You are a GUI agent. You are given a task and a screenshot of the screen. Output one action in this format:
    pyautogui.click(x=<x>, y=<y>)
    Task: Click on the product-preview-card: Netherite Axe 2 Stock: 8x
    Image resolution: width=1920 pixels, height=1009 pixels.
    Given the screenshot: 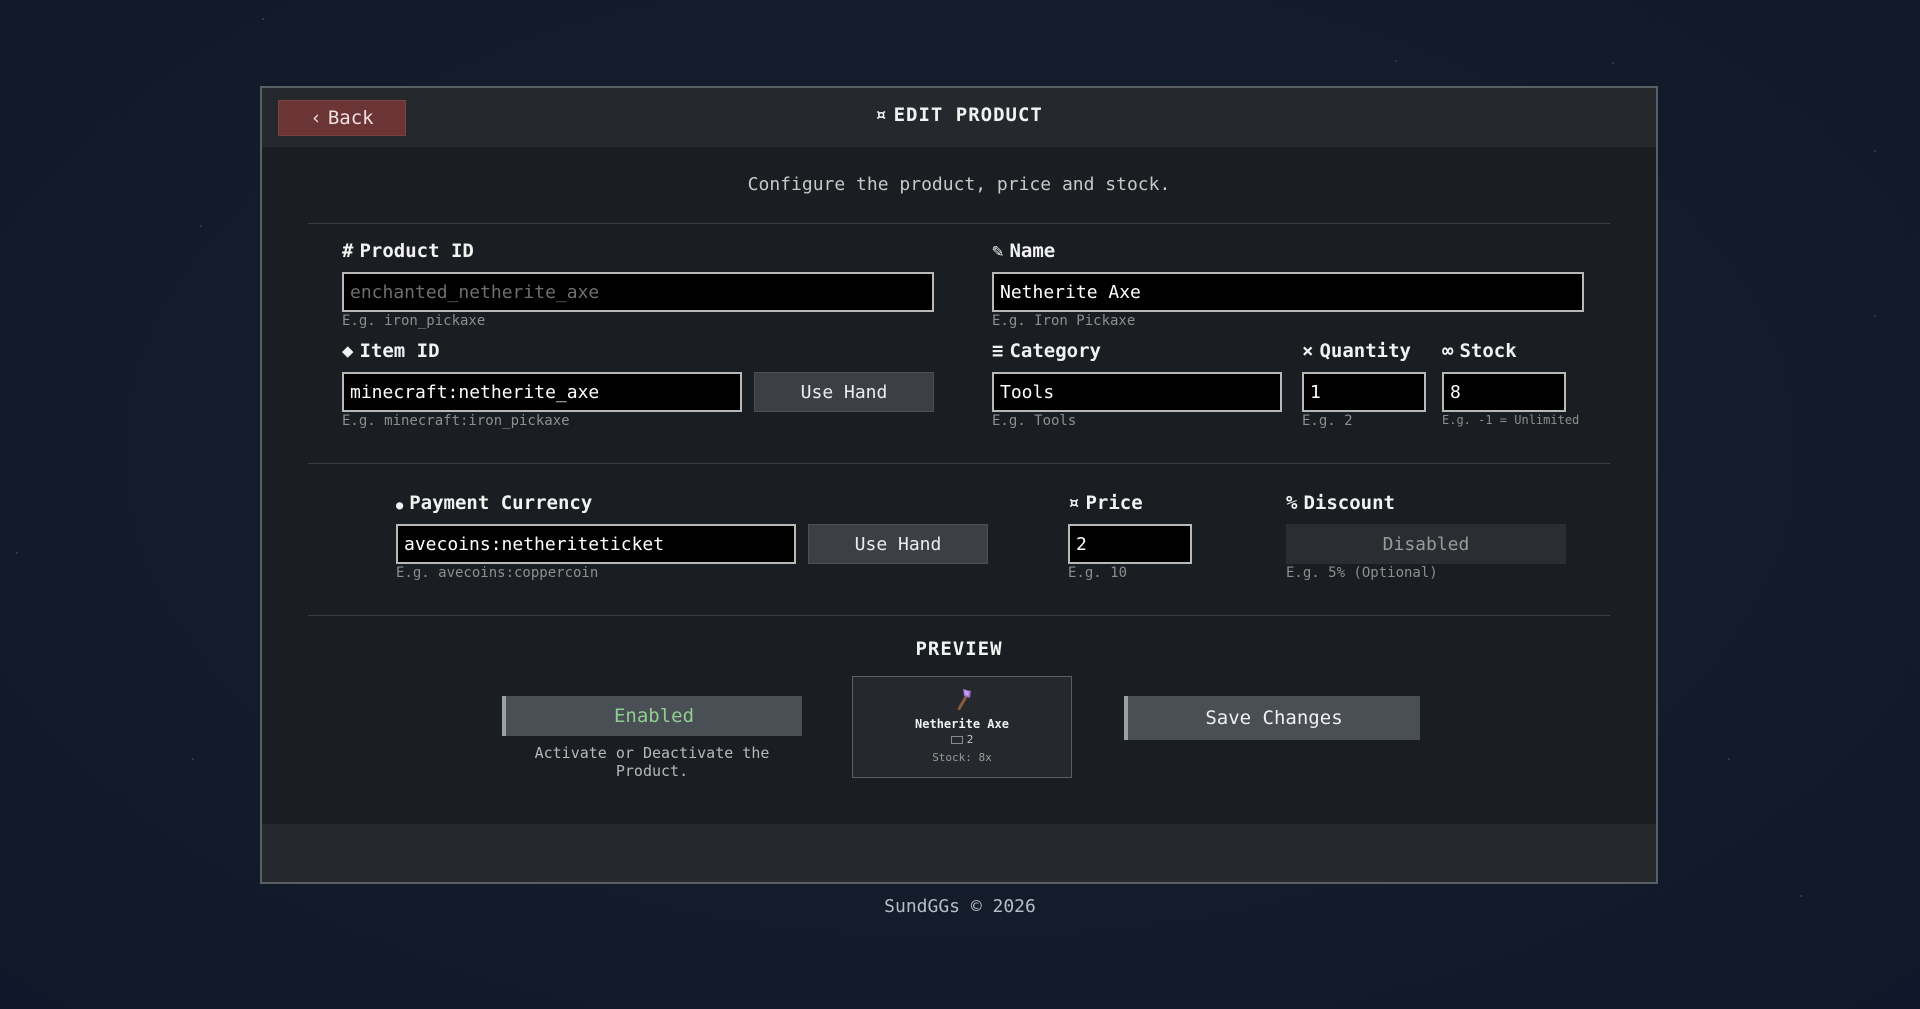 What is the action you would take?
    pyautogui.click(x=962, y=727)
    